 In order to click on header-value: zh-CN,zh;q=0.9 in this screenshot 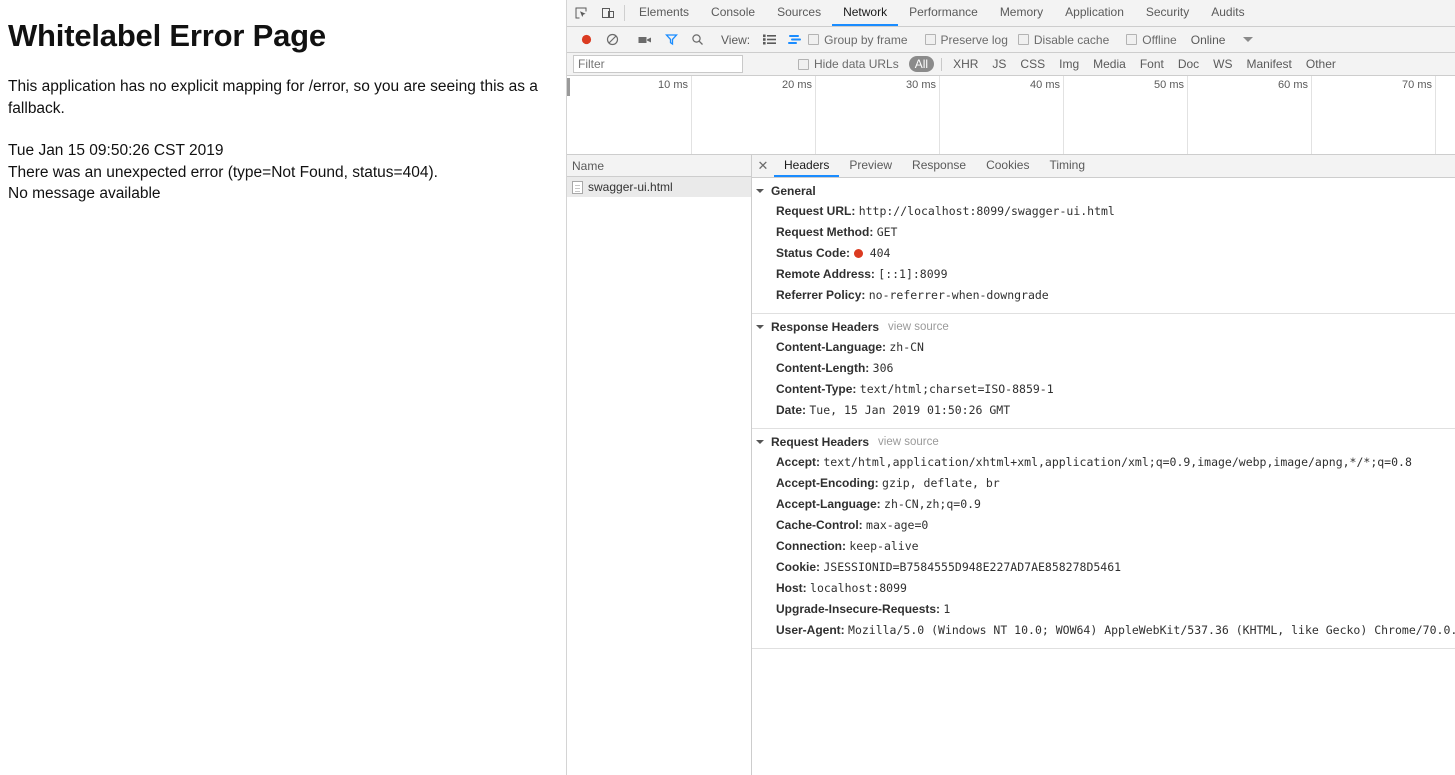, I will do `click(932, 504)`.